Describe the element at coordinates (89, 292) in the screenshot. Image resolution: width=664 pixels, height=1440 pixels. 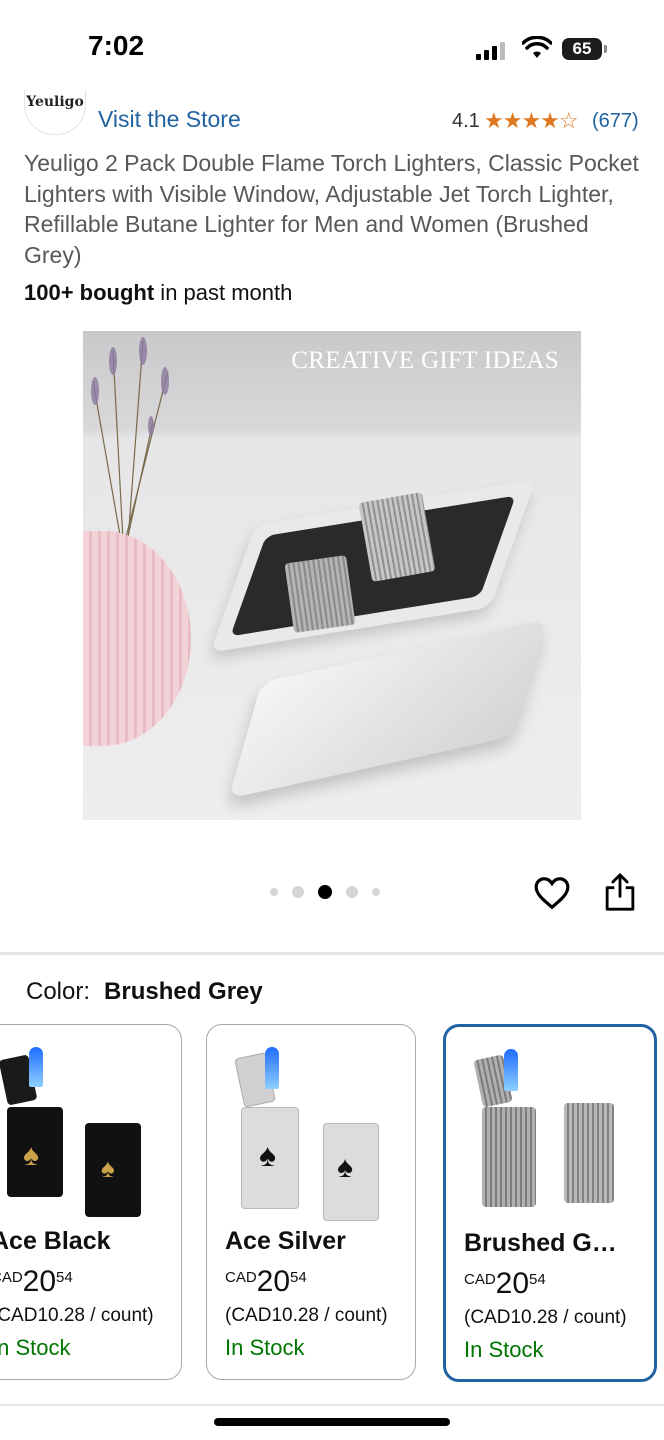
I see `bought-count-bold: 100+ bought` at that location.